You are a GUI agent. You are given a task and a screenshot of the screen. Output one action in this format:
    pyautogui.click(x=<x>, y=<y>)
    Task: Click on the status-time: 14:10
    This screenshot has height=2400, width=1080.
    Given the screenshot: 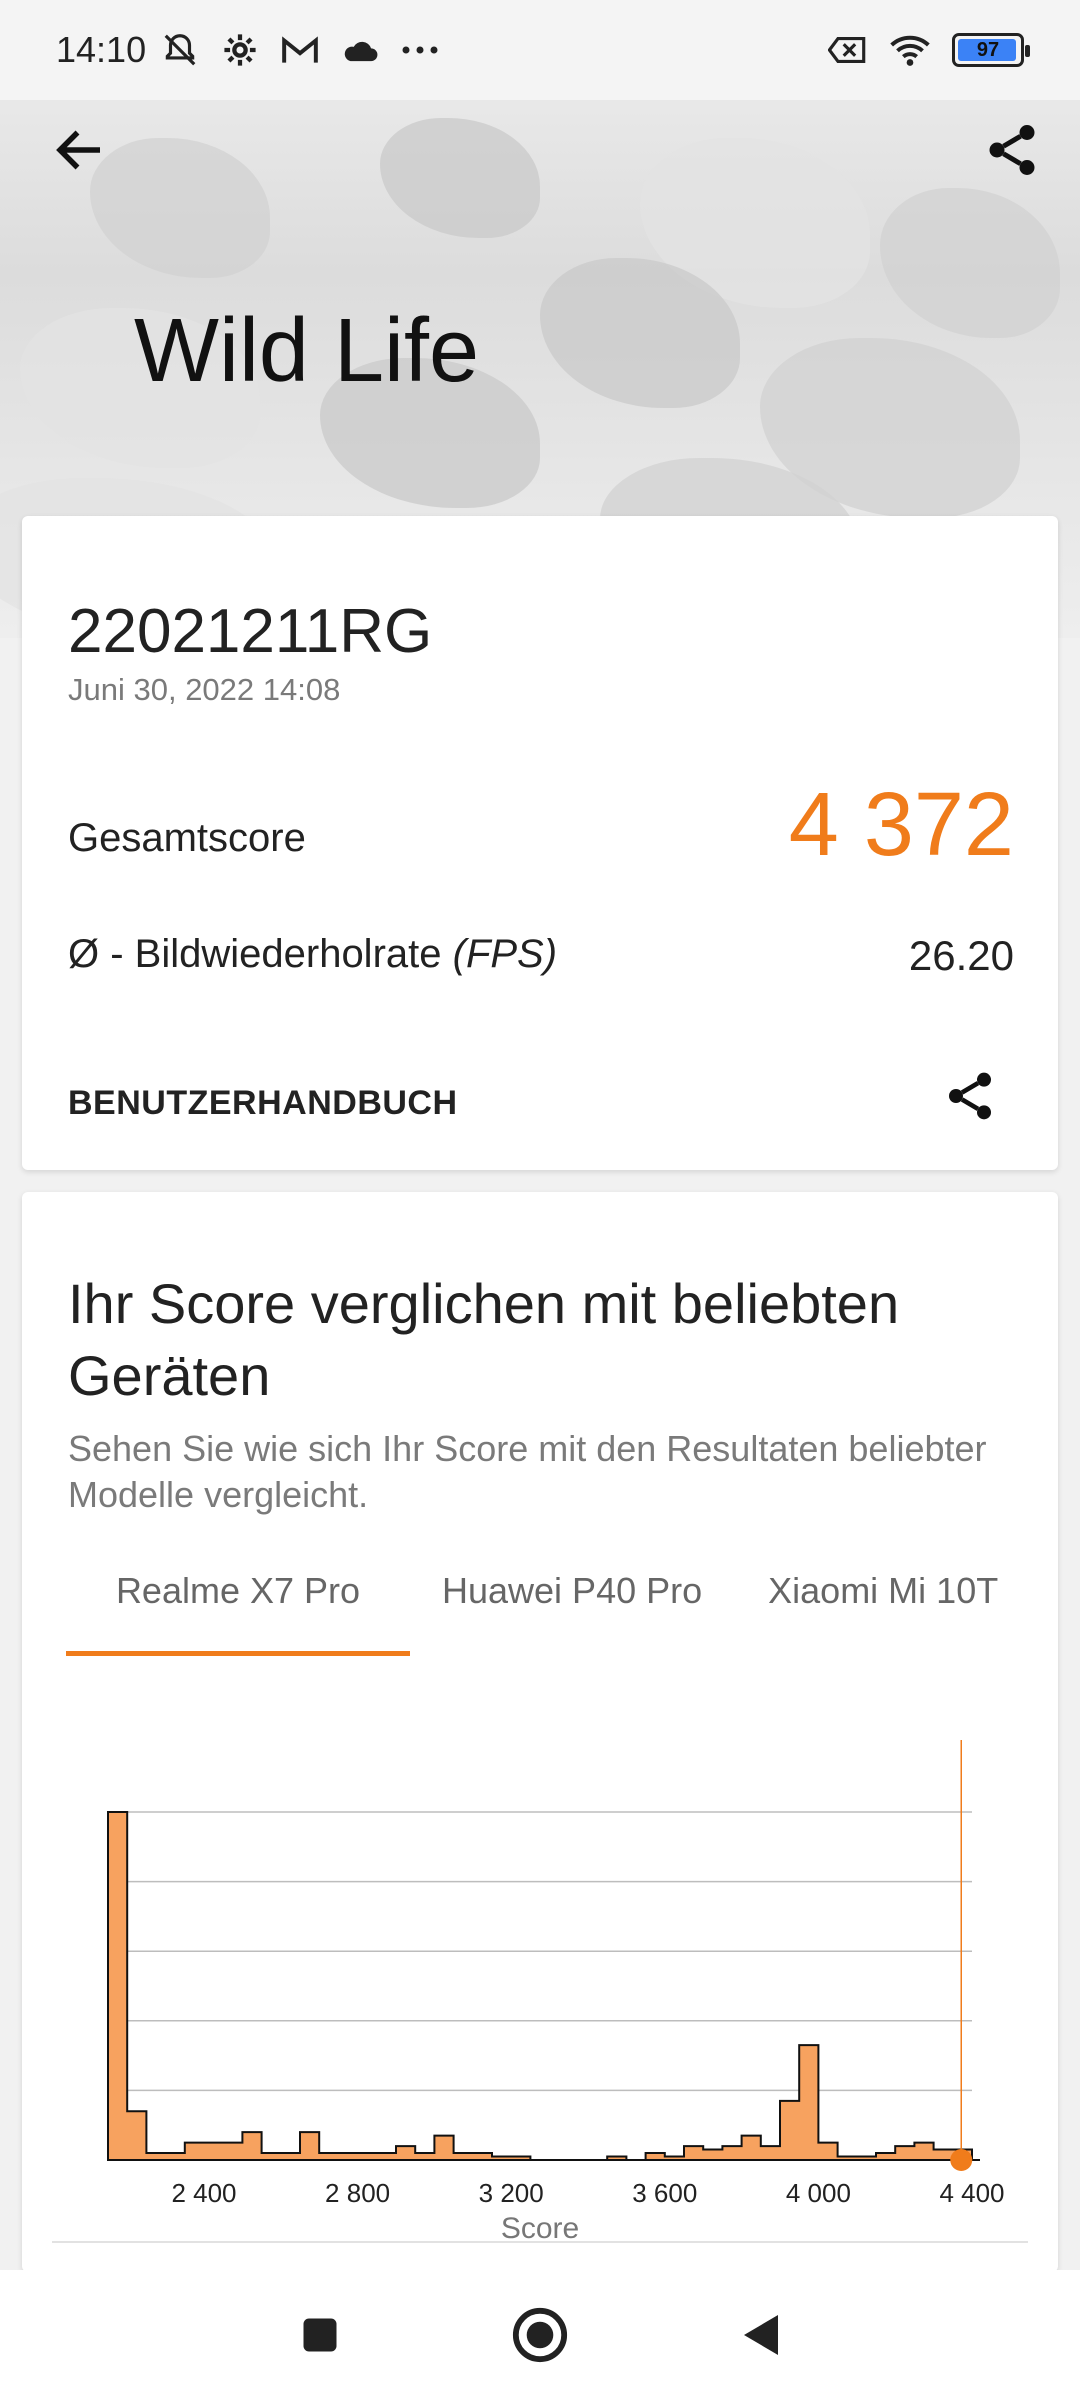 What is the action you would take?
    pyautogui.click(x=101, y=49)
    